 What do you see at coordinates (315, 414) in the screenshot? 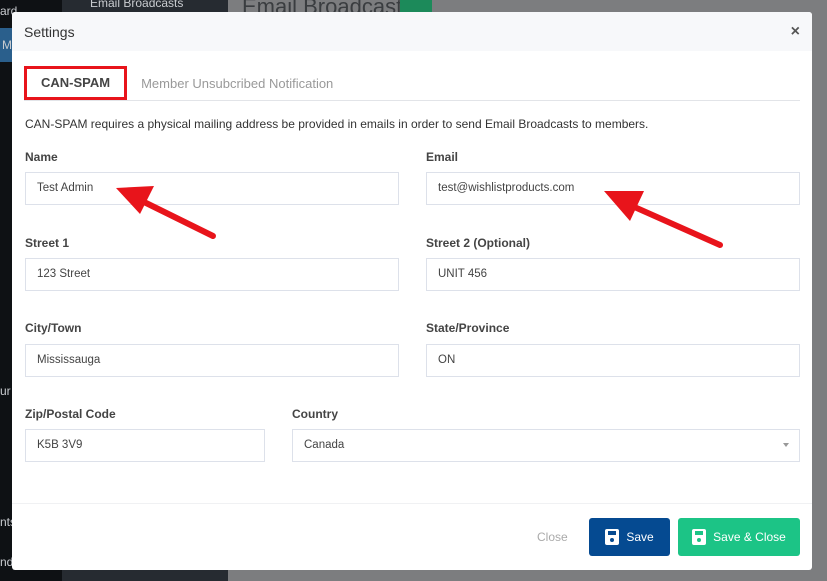
I see `country-label: Country` at bounding box center [315, 414].